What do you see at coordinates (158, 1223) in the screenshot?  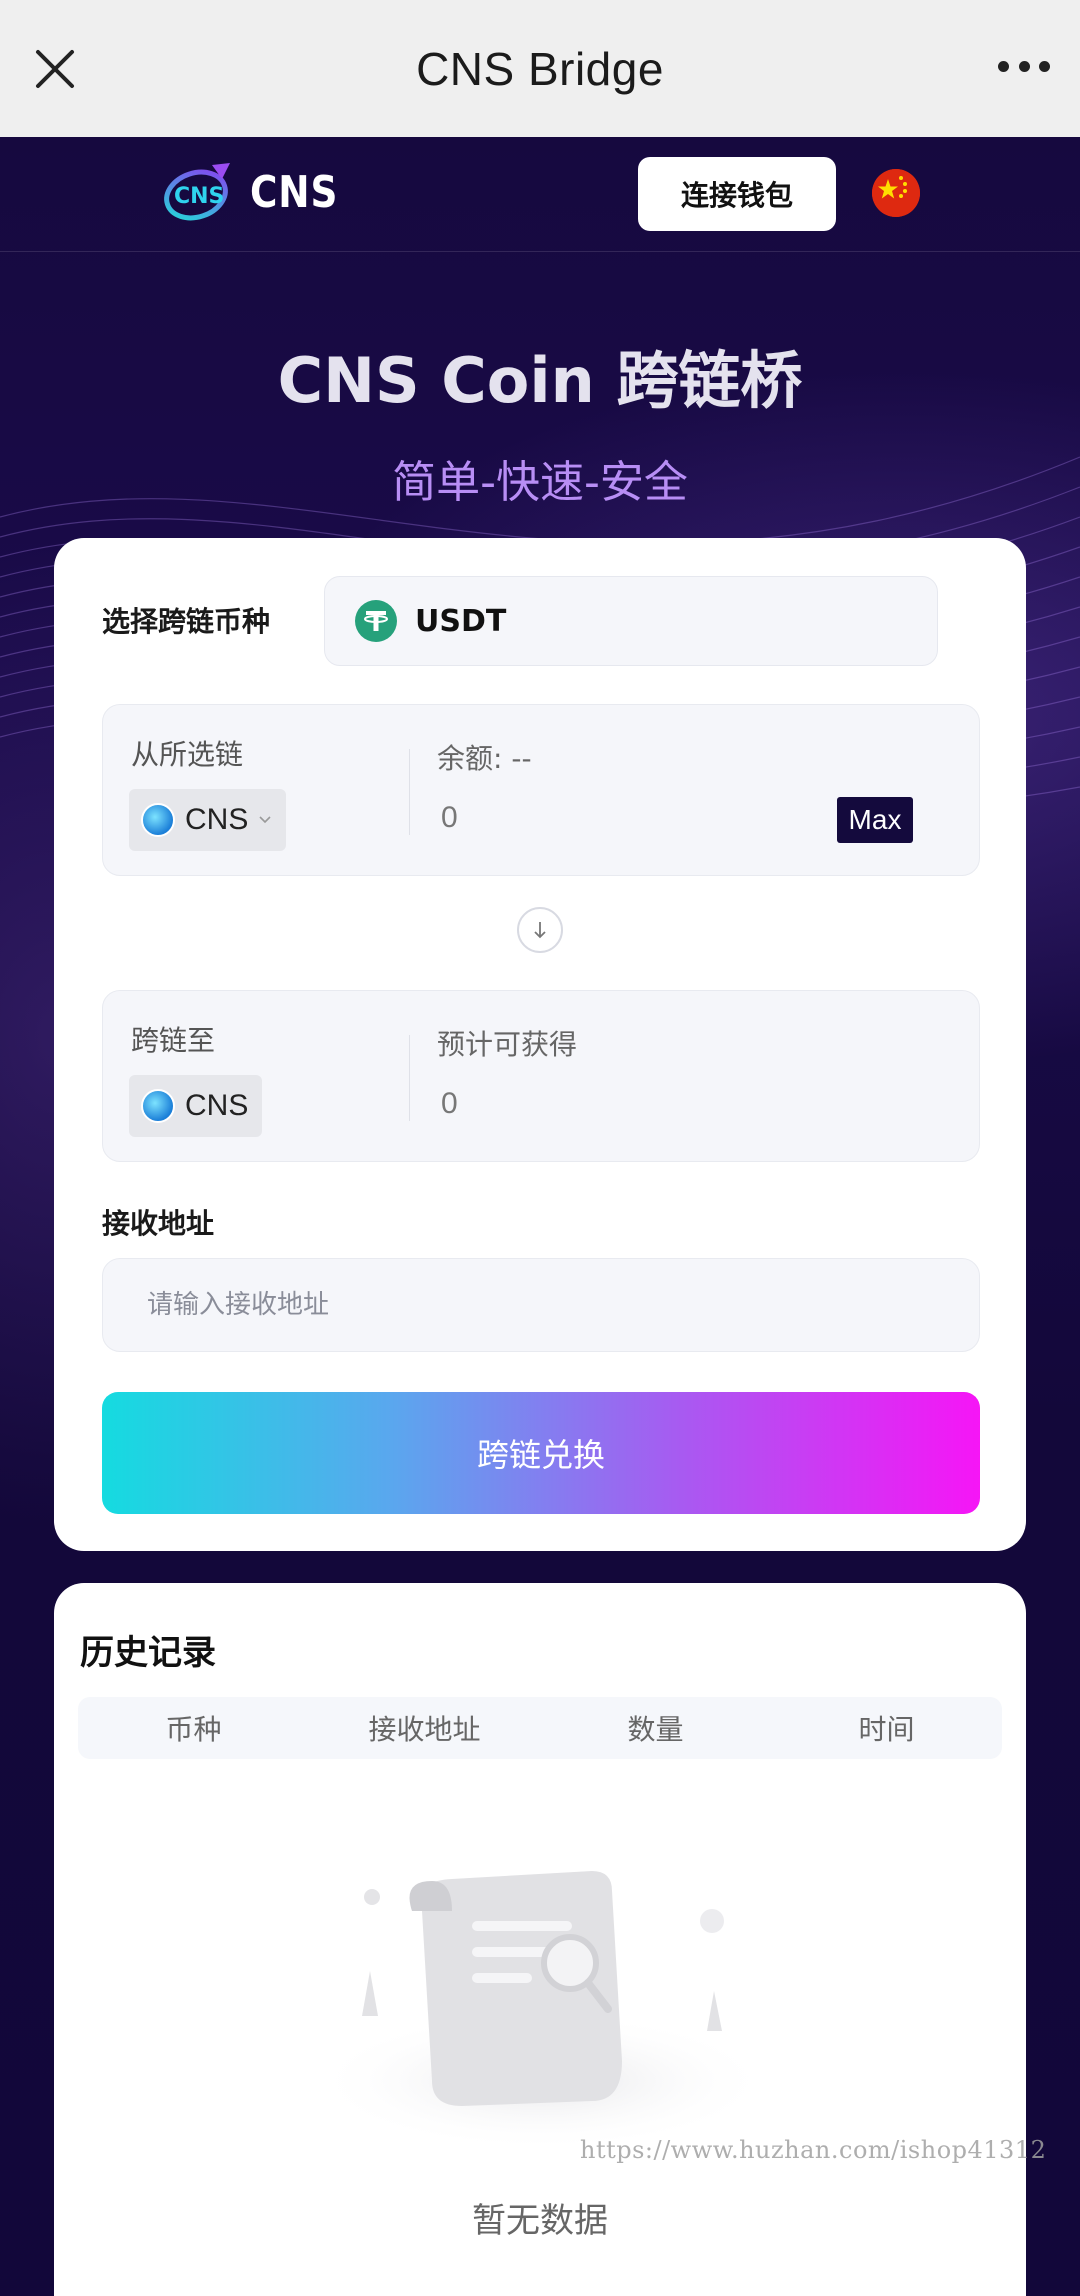 I see `receive-address-label: 接收地址` at bounding box center [158, 1223].